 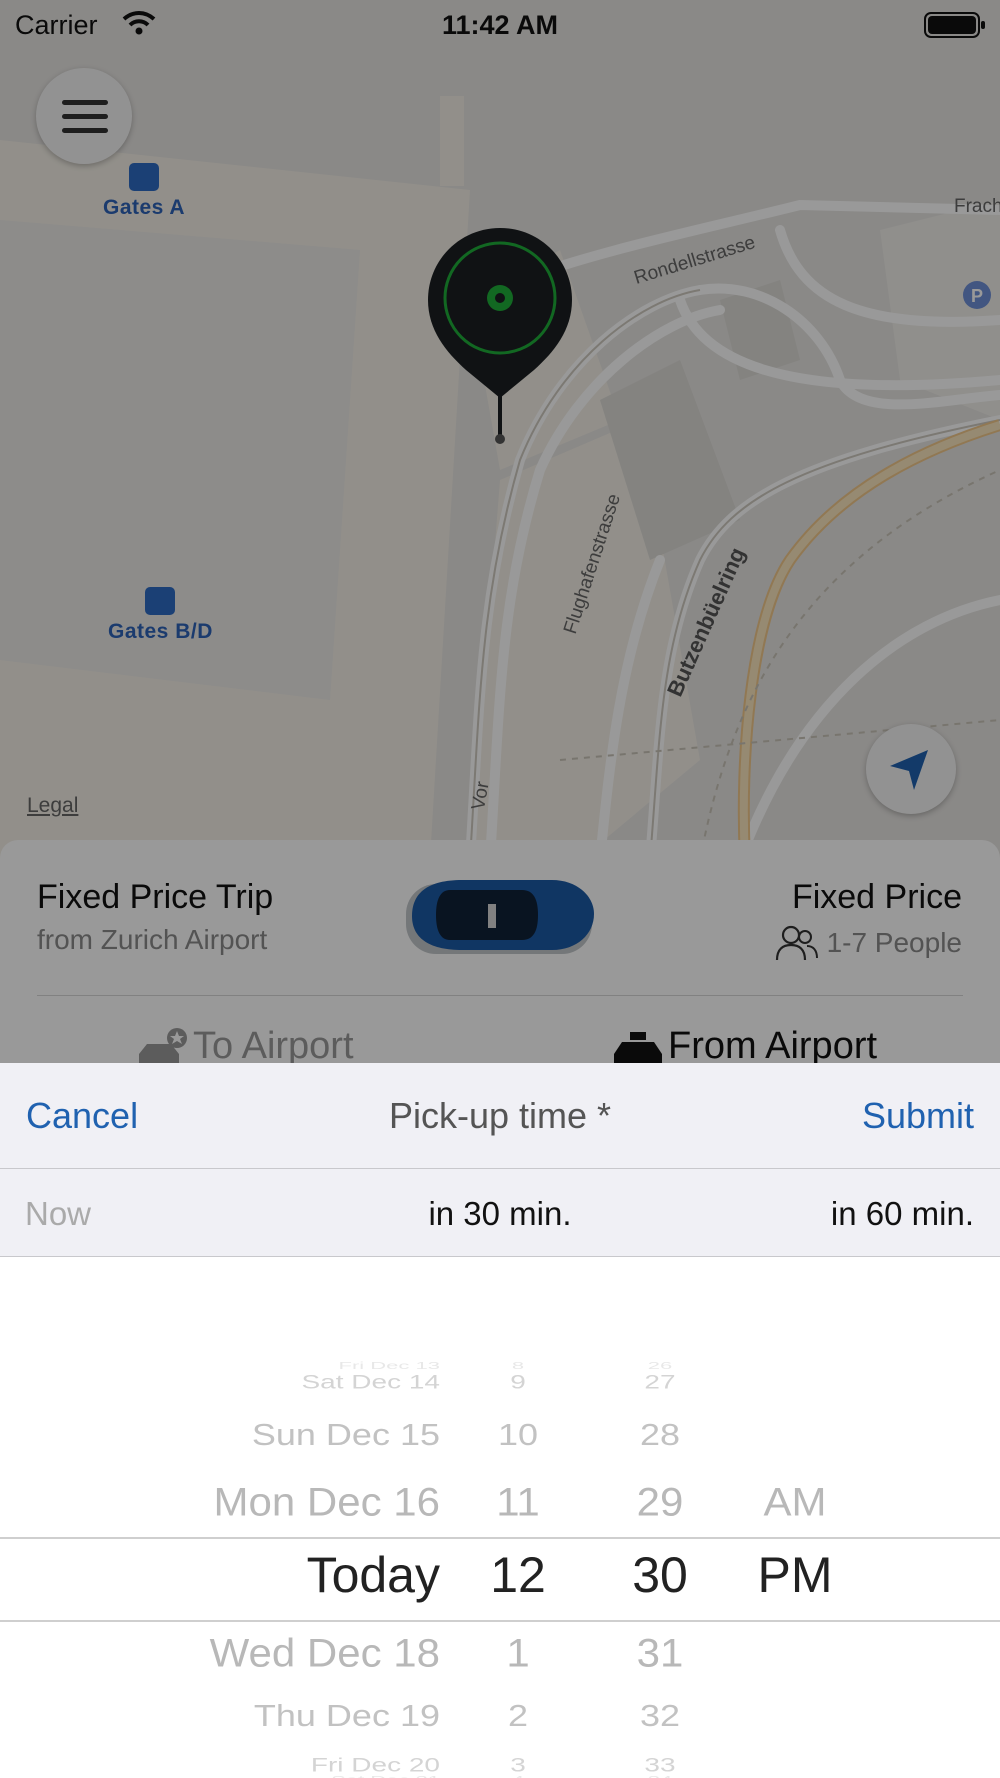 I want to click on picker-minute: 32, so click(x=660, y=1716).